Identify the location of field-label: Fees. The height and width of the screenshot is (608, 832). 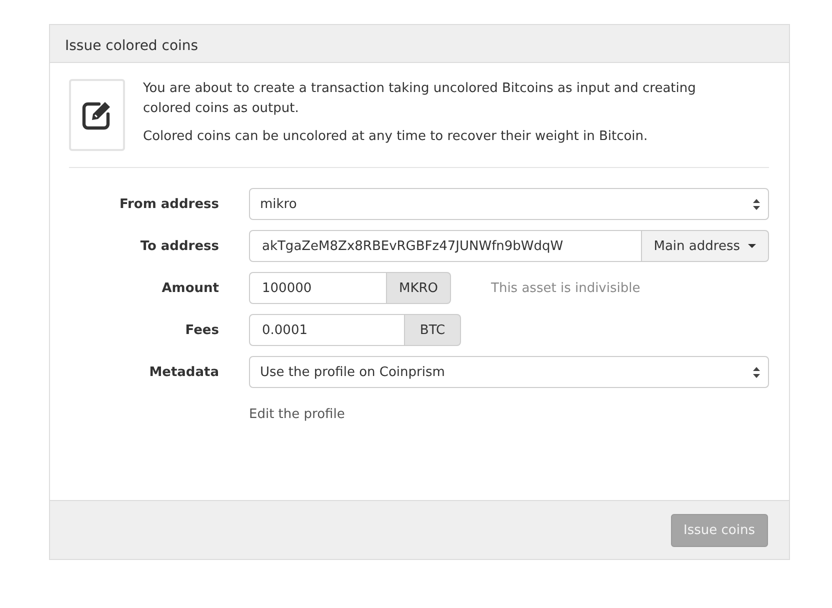
(202, 330).